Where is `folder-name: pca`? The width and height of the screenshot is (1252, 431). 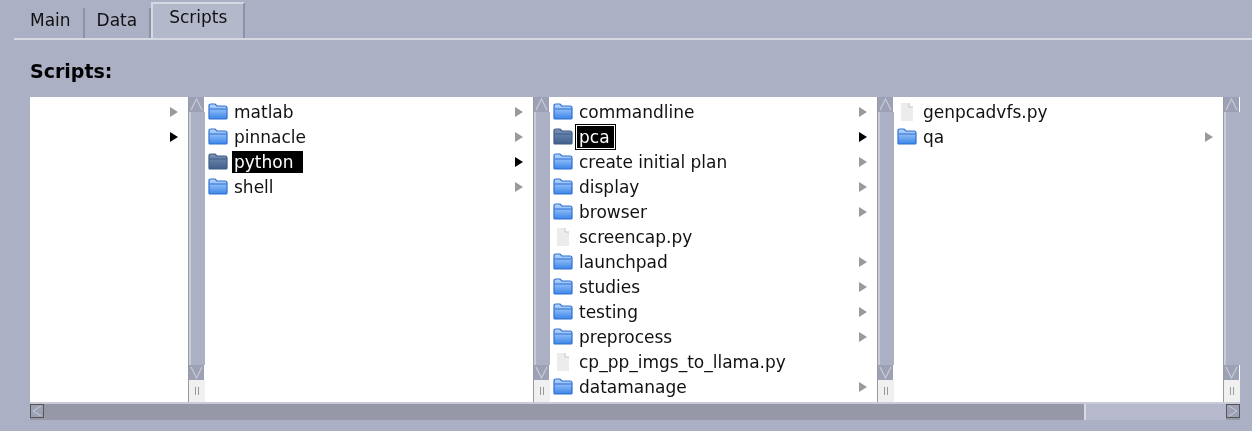 folder-name: pca is located at coordinates (595, 136).